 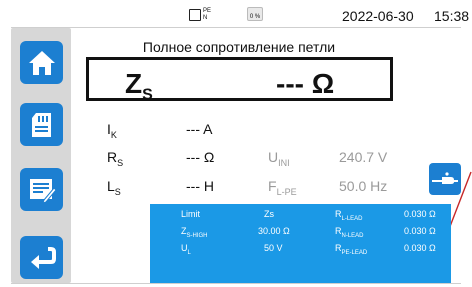 I want to click on flpe-sub: L-PE, so click(x=286, y=191).